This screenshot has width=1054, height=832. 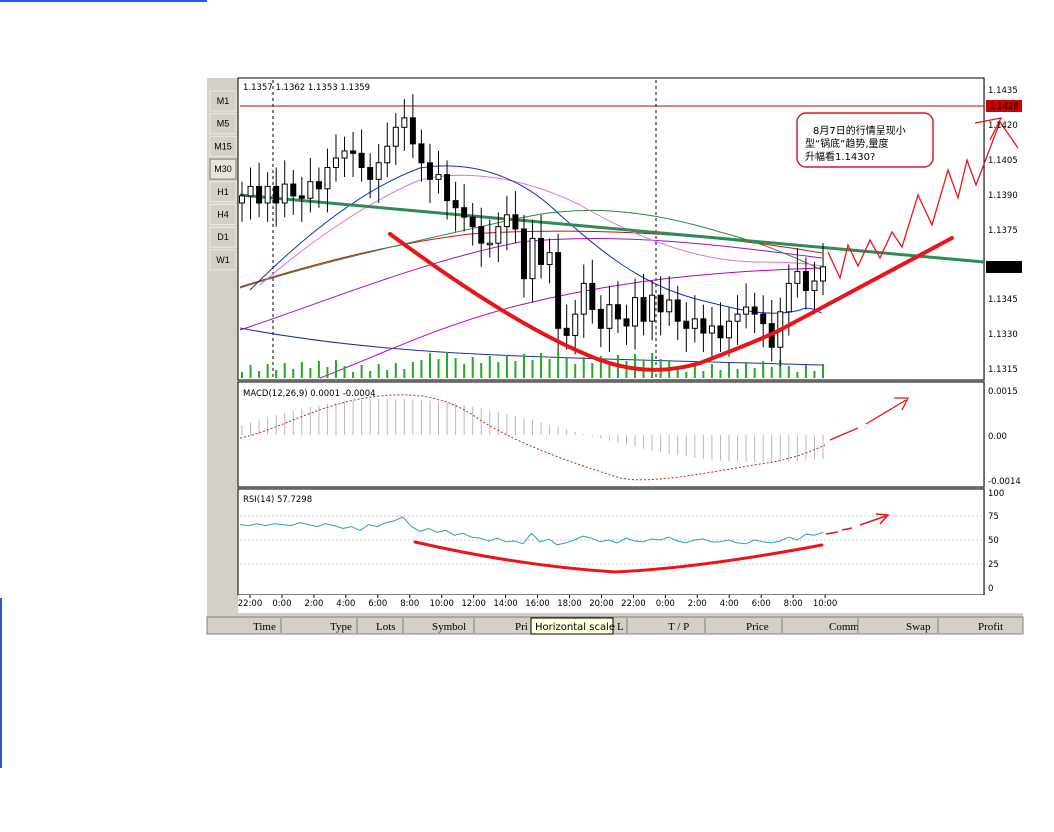 I want to click on timeframe-button-m1: M1, so click(x=223, y=101).